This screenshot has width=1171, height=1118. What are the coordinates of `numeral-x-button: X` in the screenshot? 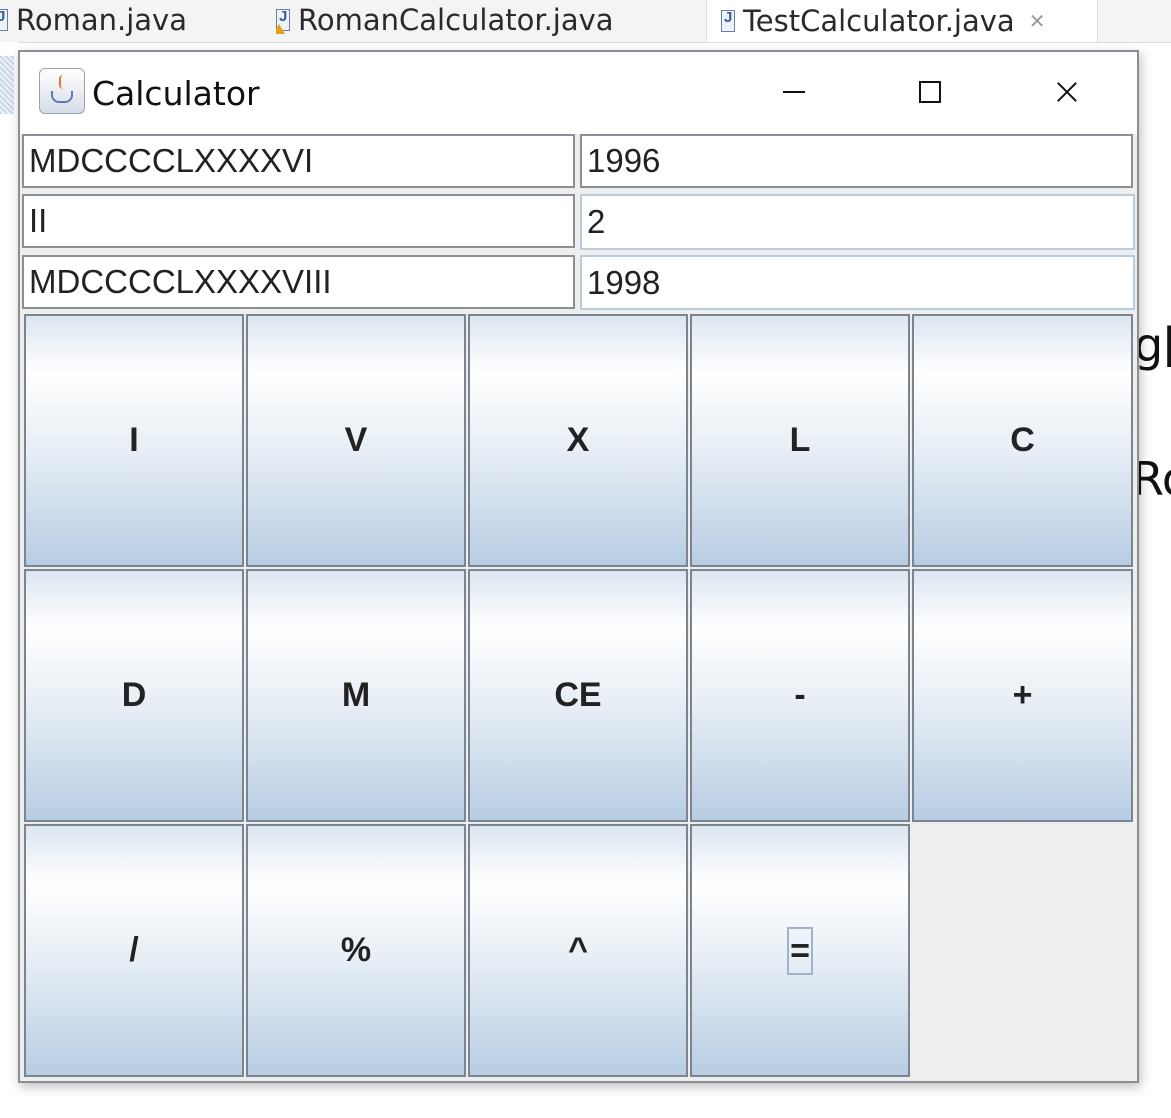 It's located at (578, 440).